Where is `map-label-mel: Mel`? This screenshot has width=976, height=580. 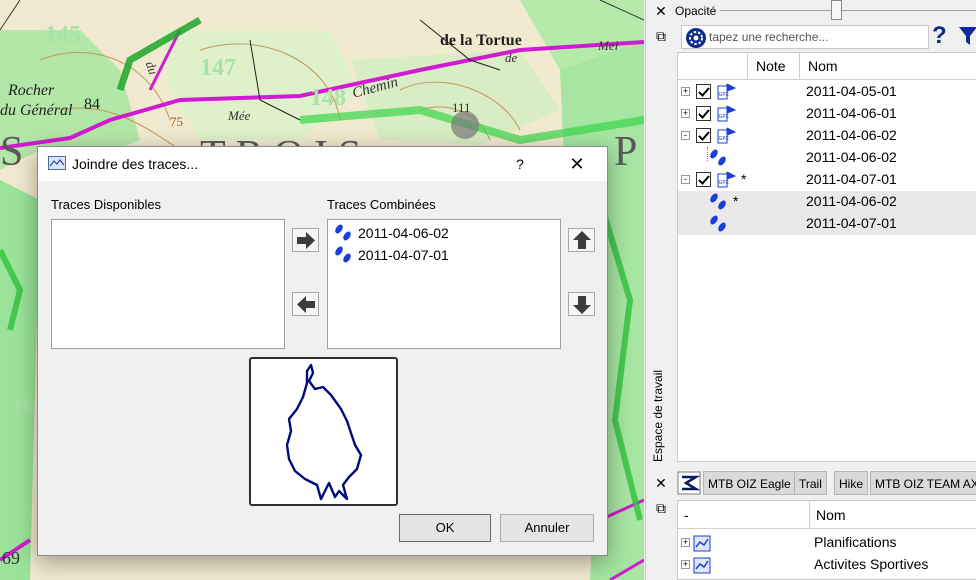
map-label-mel: Mel is located at coordinates (608, 45).